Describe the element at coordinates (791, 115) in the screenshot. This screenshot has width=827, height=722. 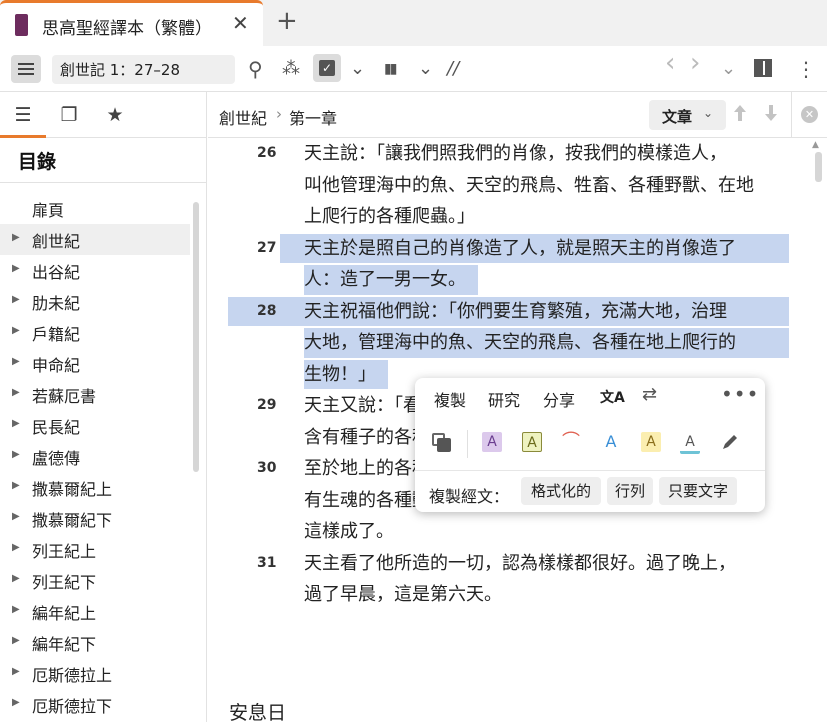
I see `divider` at that location.